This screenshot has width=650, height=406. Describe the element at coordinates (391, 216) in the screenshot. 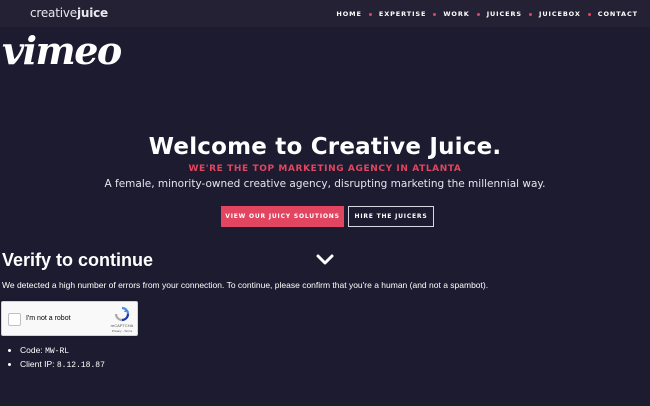

I see `hire-juicers-button: HIRE THE JUICERS` at that location.